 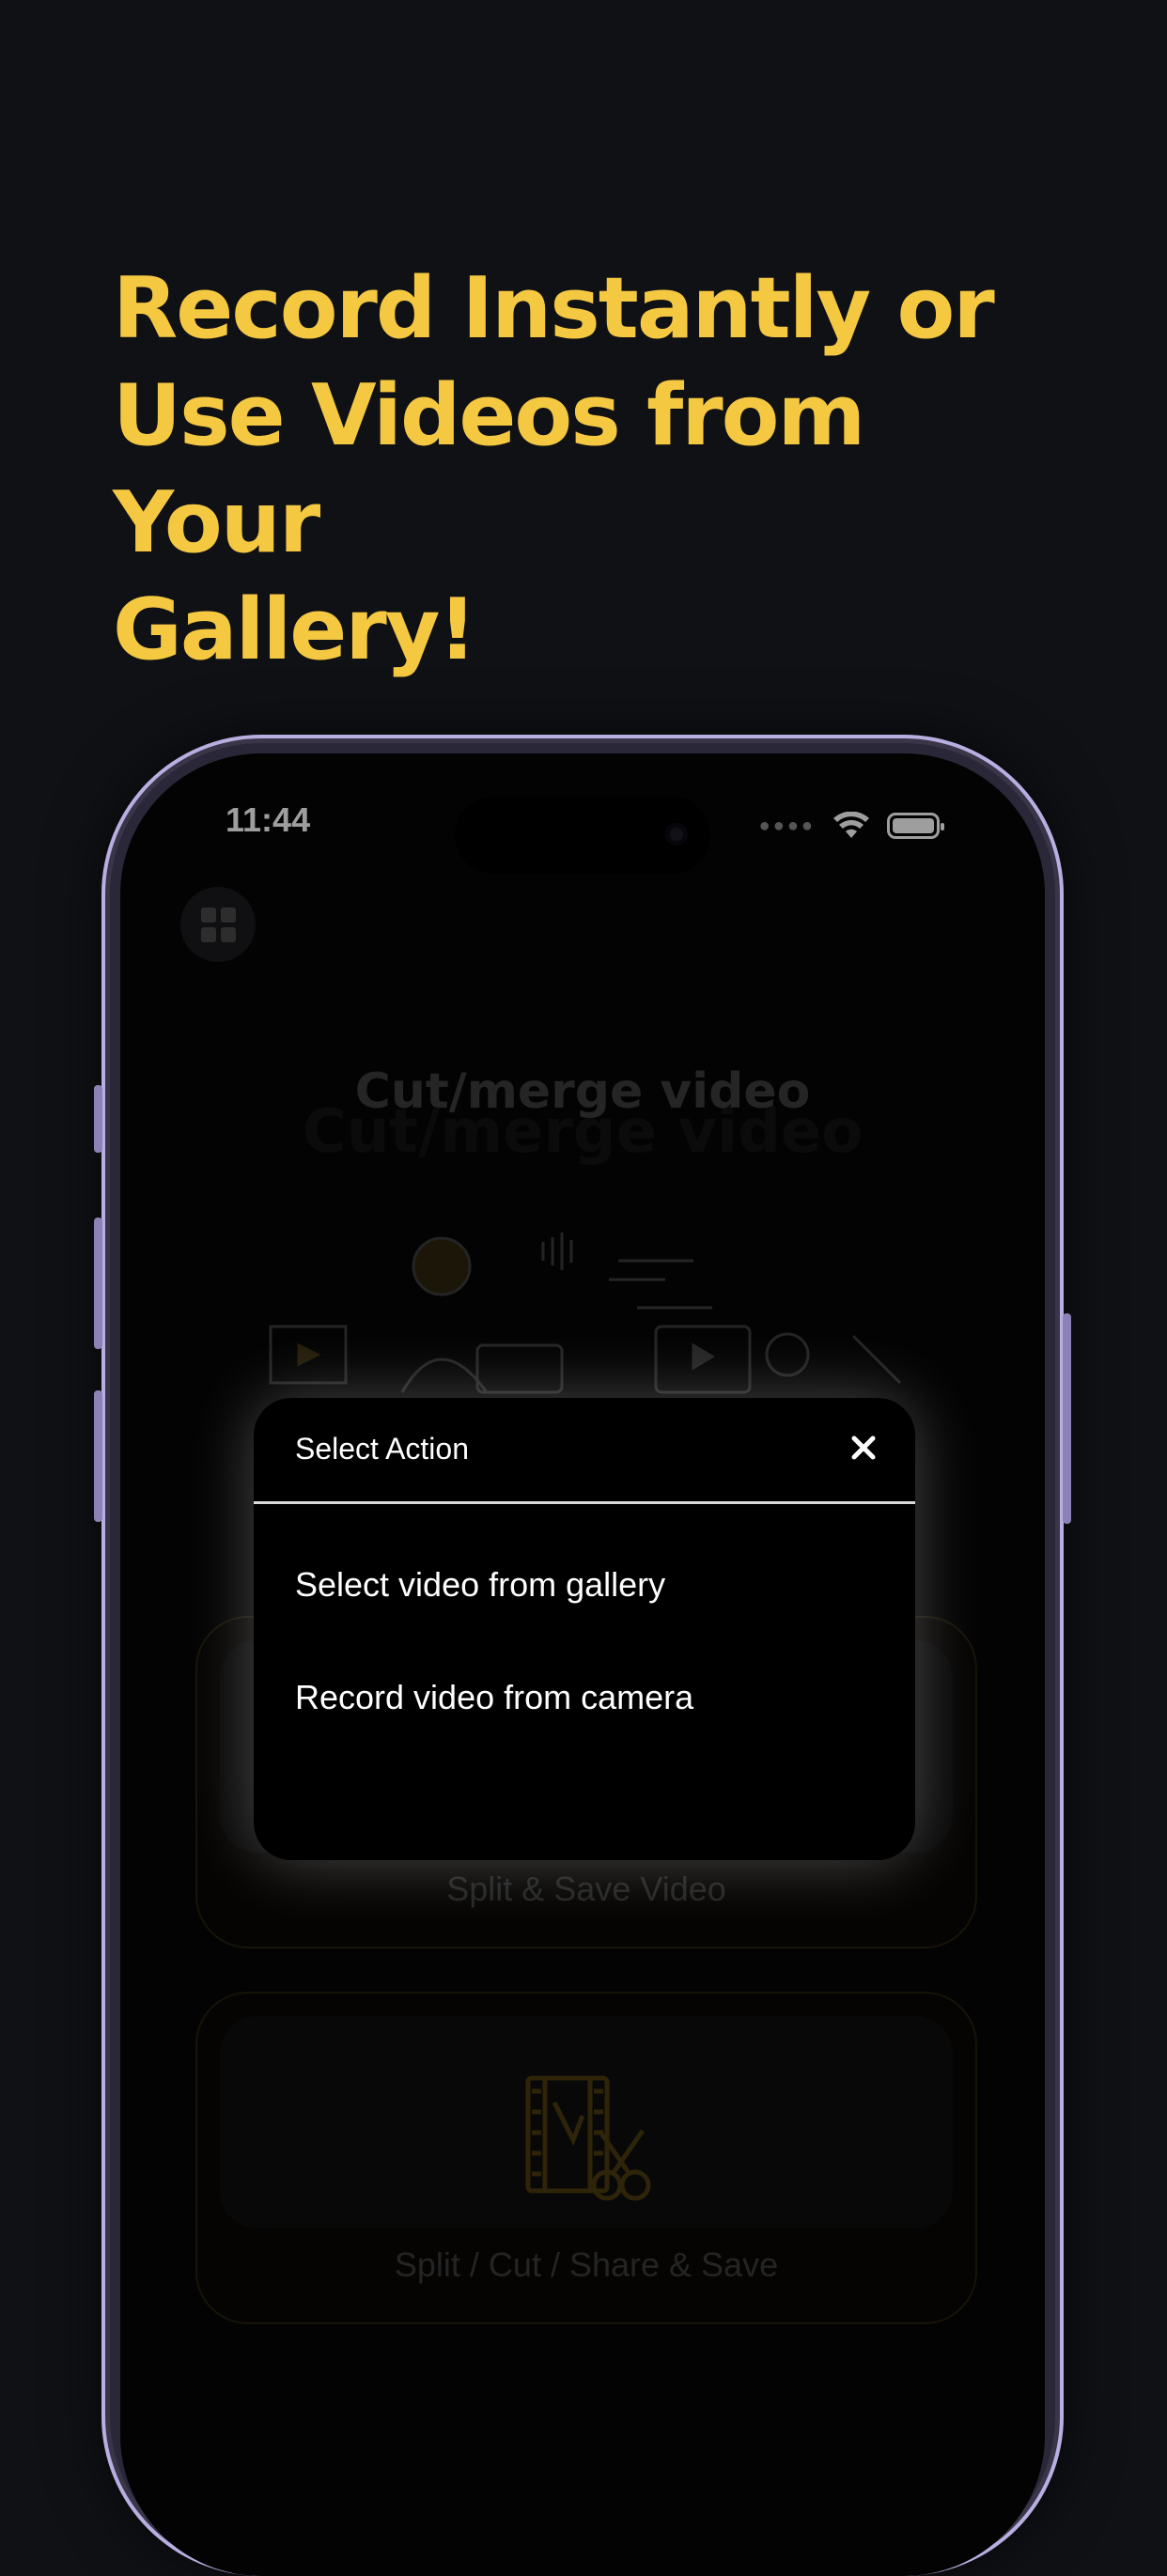 I want to click on close-button, so click(x=863, y=1447).